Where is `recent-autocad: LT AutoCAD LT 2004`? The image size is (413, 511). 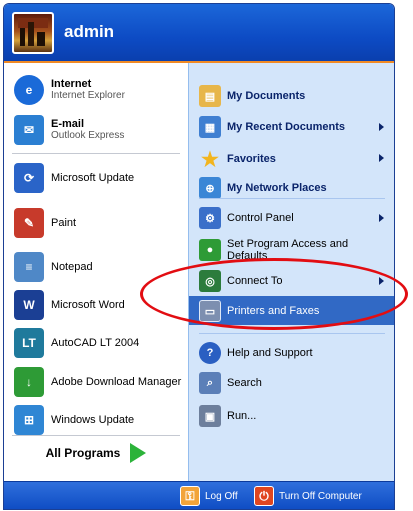
recent-autocad: LT AutoCAD LT 2004 is located at coordinates (76, 343).